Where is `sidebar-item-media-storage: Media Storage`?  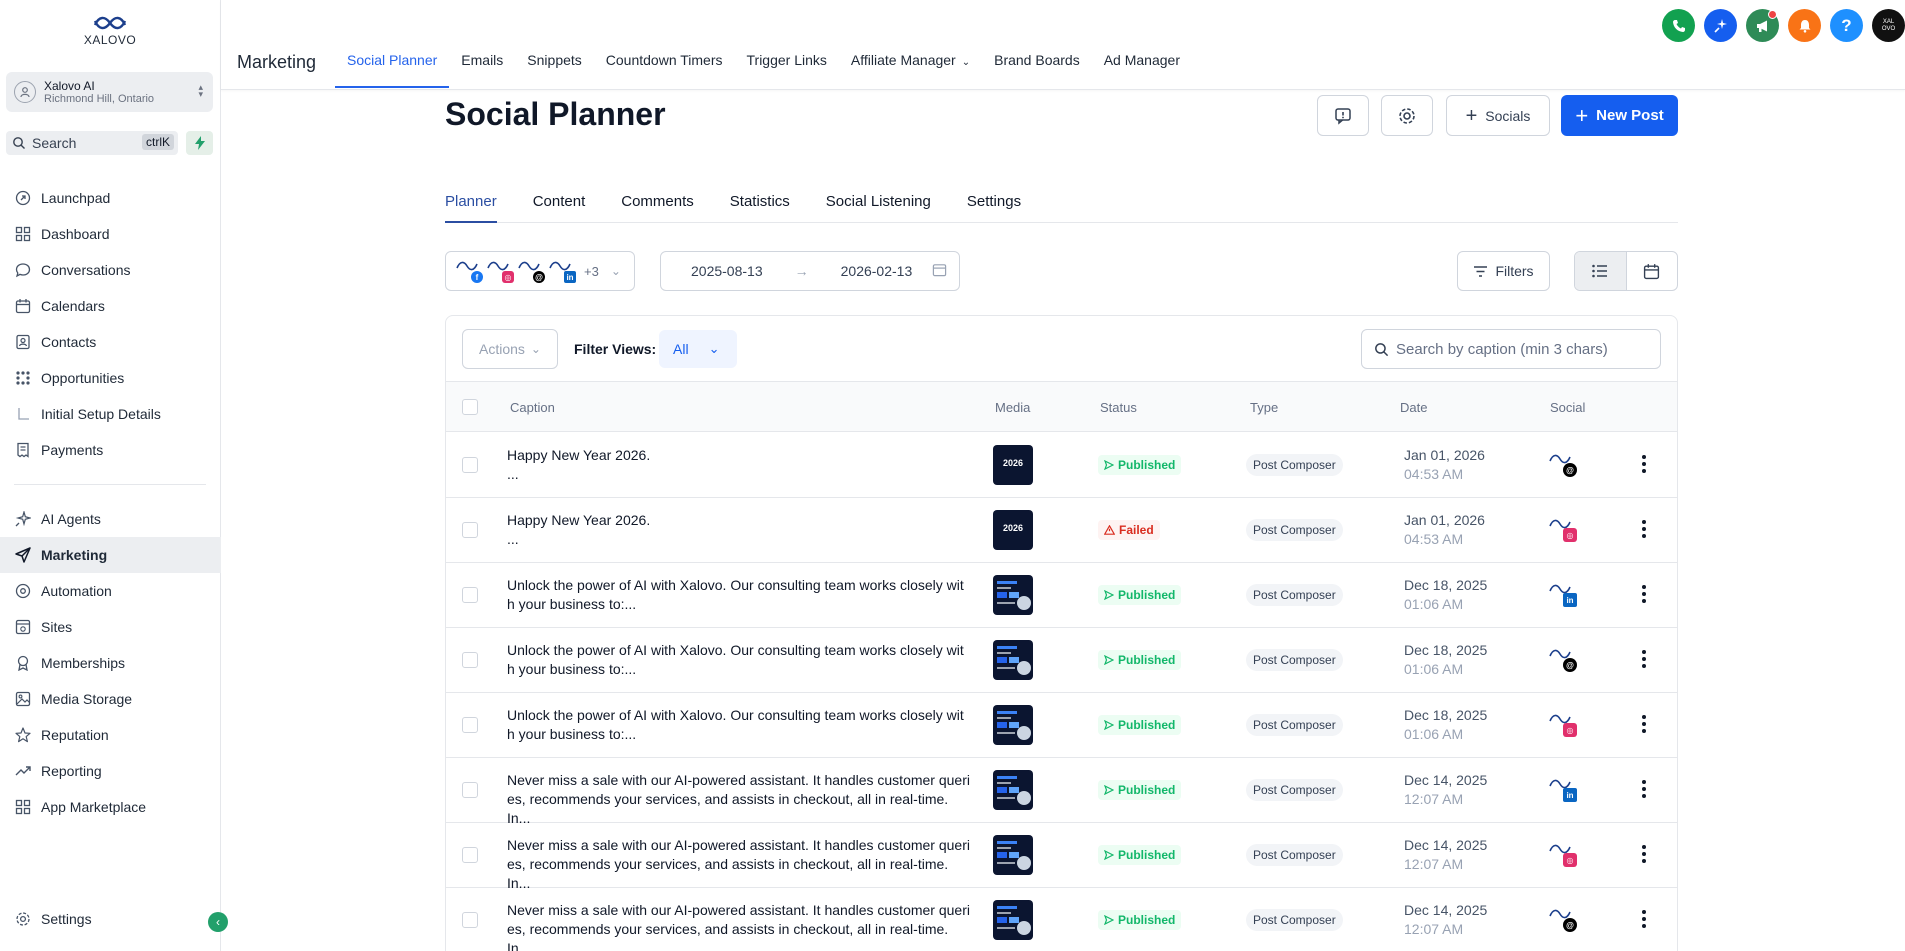 sidebar-item-media-storage: Media Storage is located at coordinates (110, 699).